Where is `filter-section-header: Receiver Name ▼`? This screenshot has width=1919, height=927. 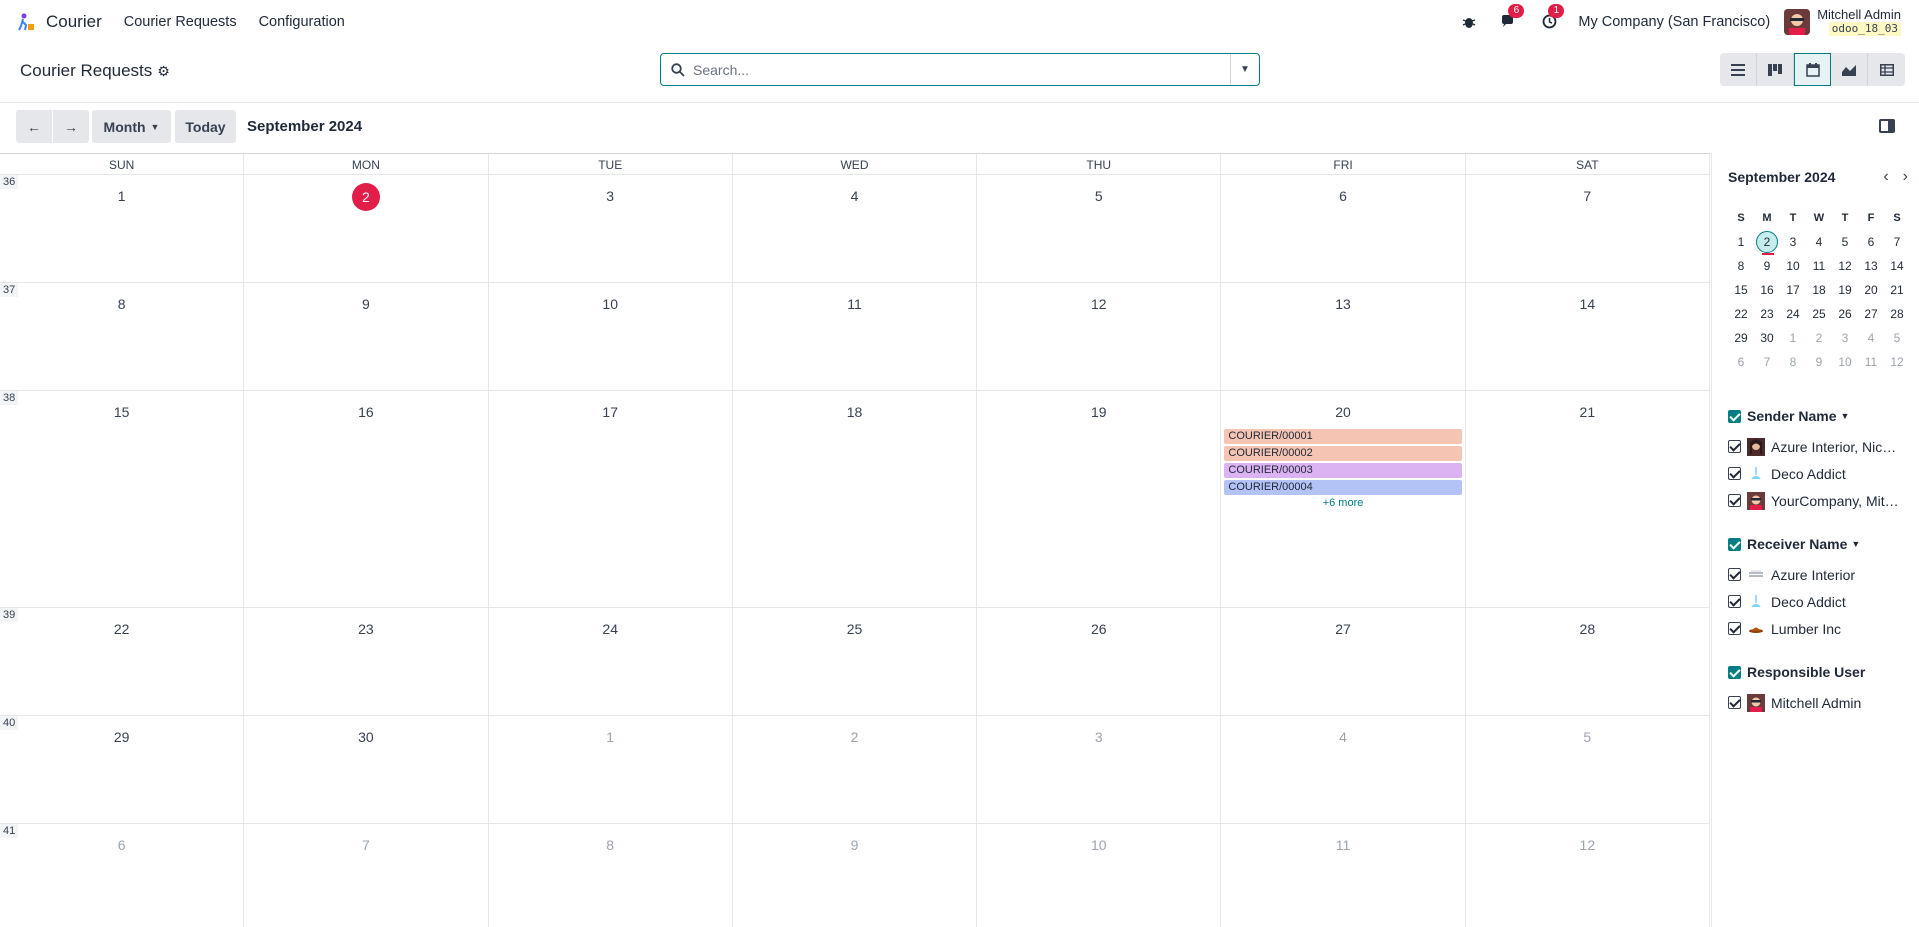 filter-section-header: Receiver Name ▼ is located at coordinates (1820, 544).